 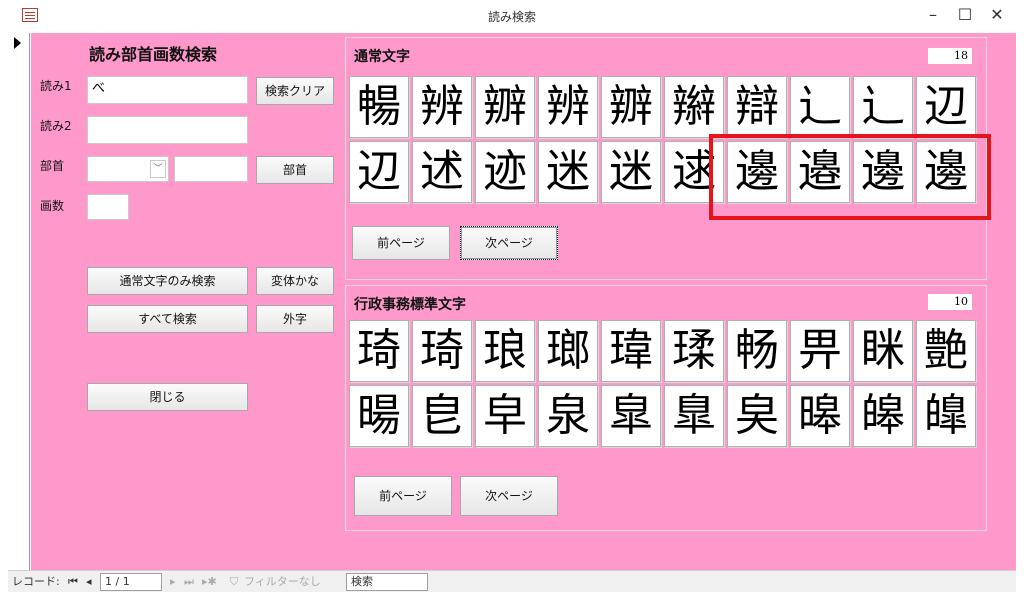 I want to click on admin-panel-title: 行政事務標準文字, so click(x=410, y=305).